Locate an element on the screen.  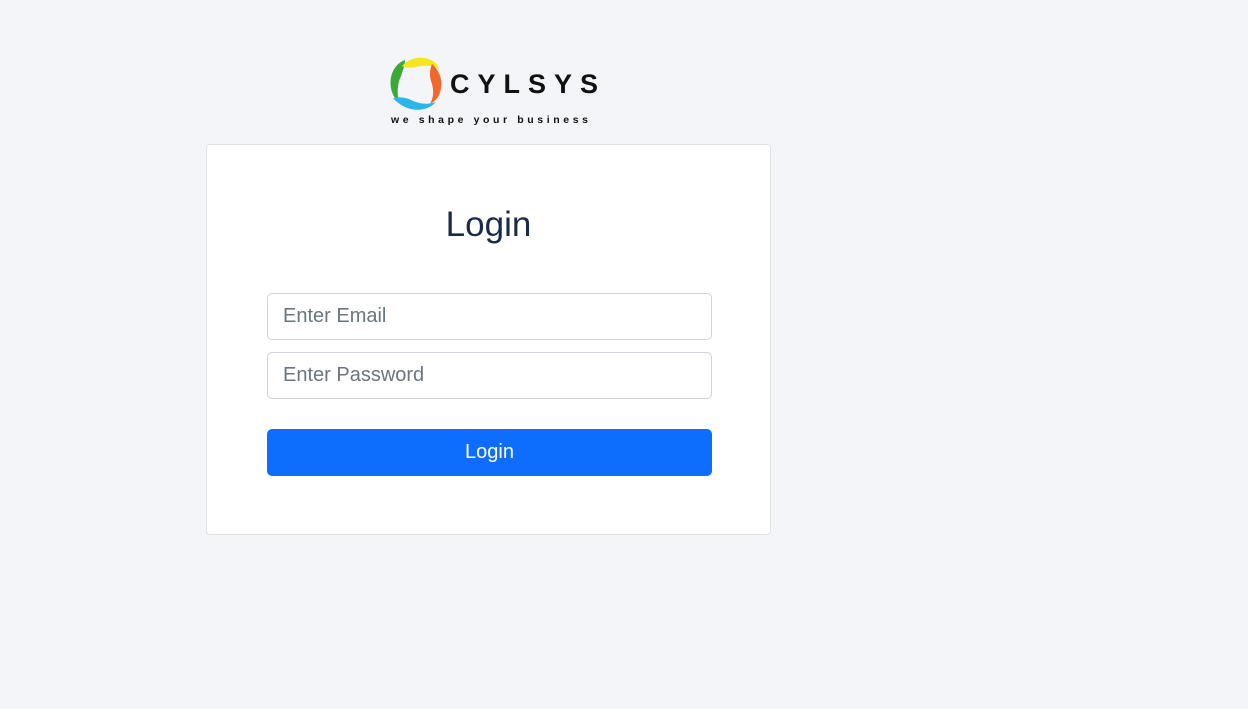
brand-wordmark: CYLSYS is located at coordinates (528, 84).